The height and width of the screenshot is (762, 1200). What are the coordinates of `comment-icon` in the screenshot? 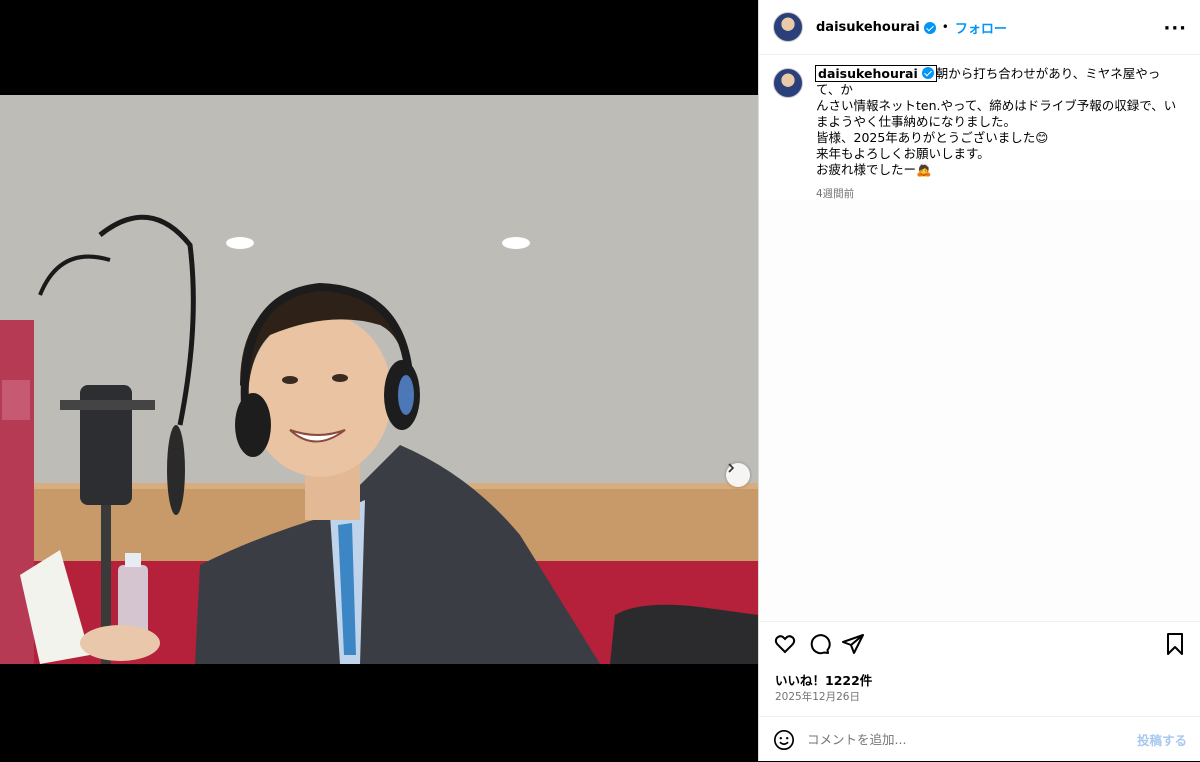 It's located at (819, 644).